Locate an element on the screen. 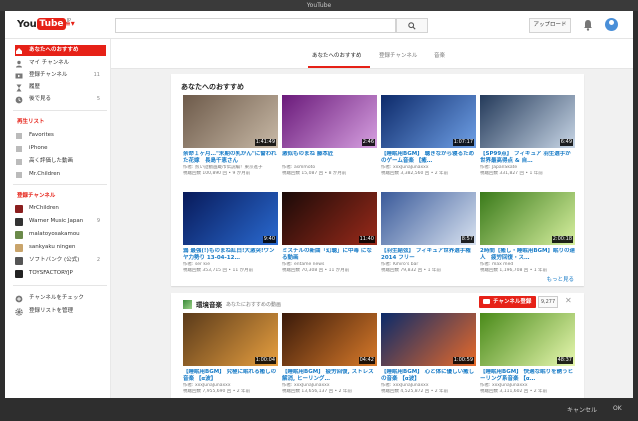 The image size is (638, 421). sidebar-item-count: 11 is located at coordinates (96, 75).